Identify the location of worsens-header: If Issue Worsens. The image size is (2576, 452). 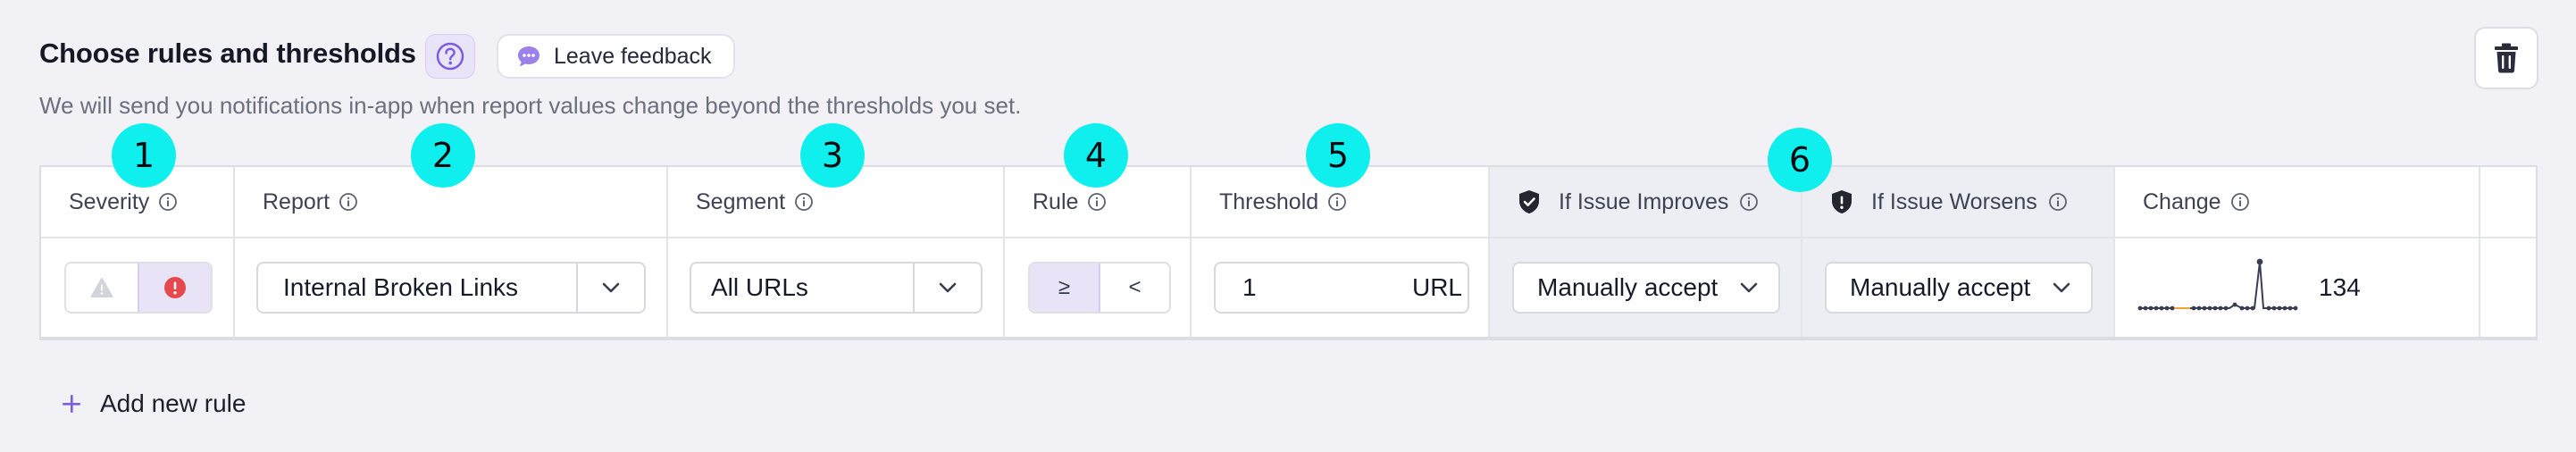
(1958, 203).